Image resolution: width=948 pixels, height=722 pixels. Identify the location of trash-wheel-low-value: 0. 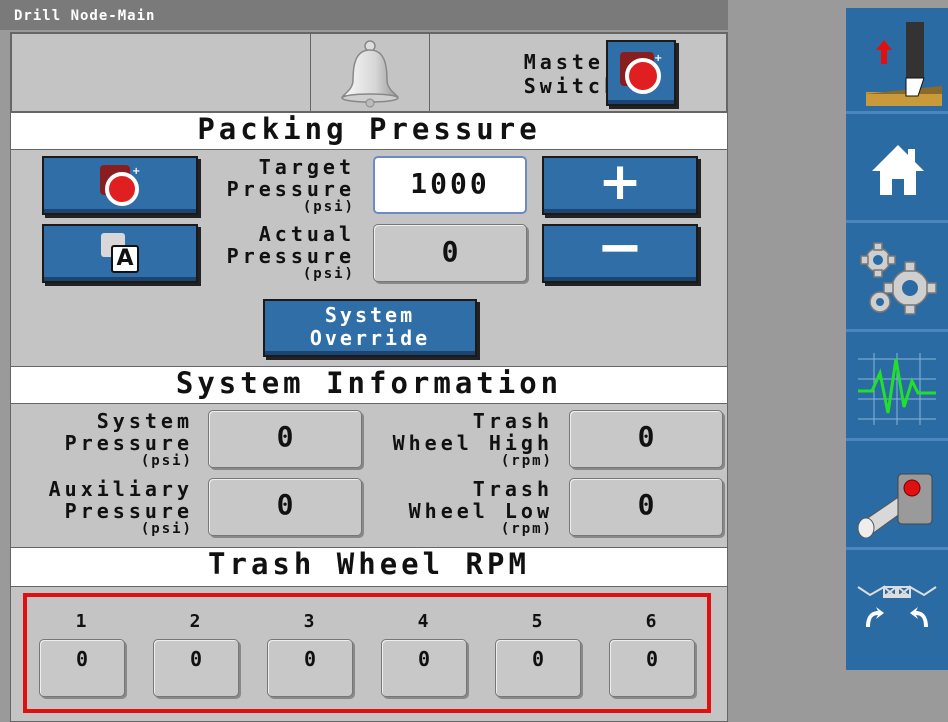
(646, 507).